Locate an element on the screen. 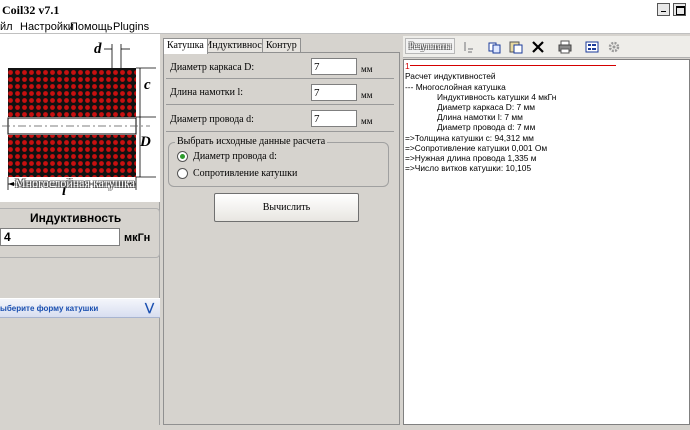 The width and height of the screenshot is (690, 430). menu-file: йл is located at coordinates (6, 27).